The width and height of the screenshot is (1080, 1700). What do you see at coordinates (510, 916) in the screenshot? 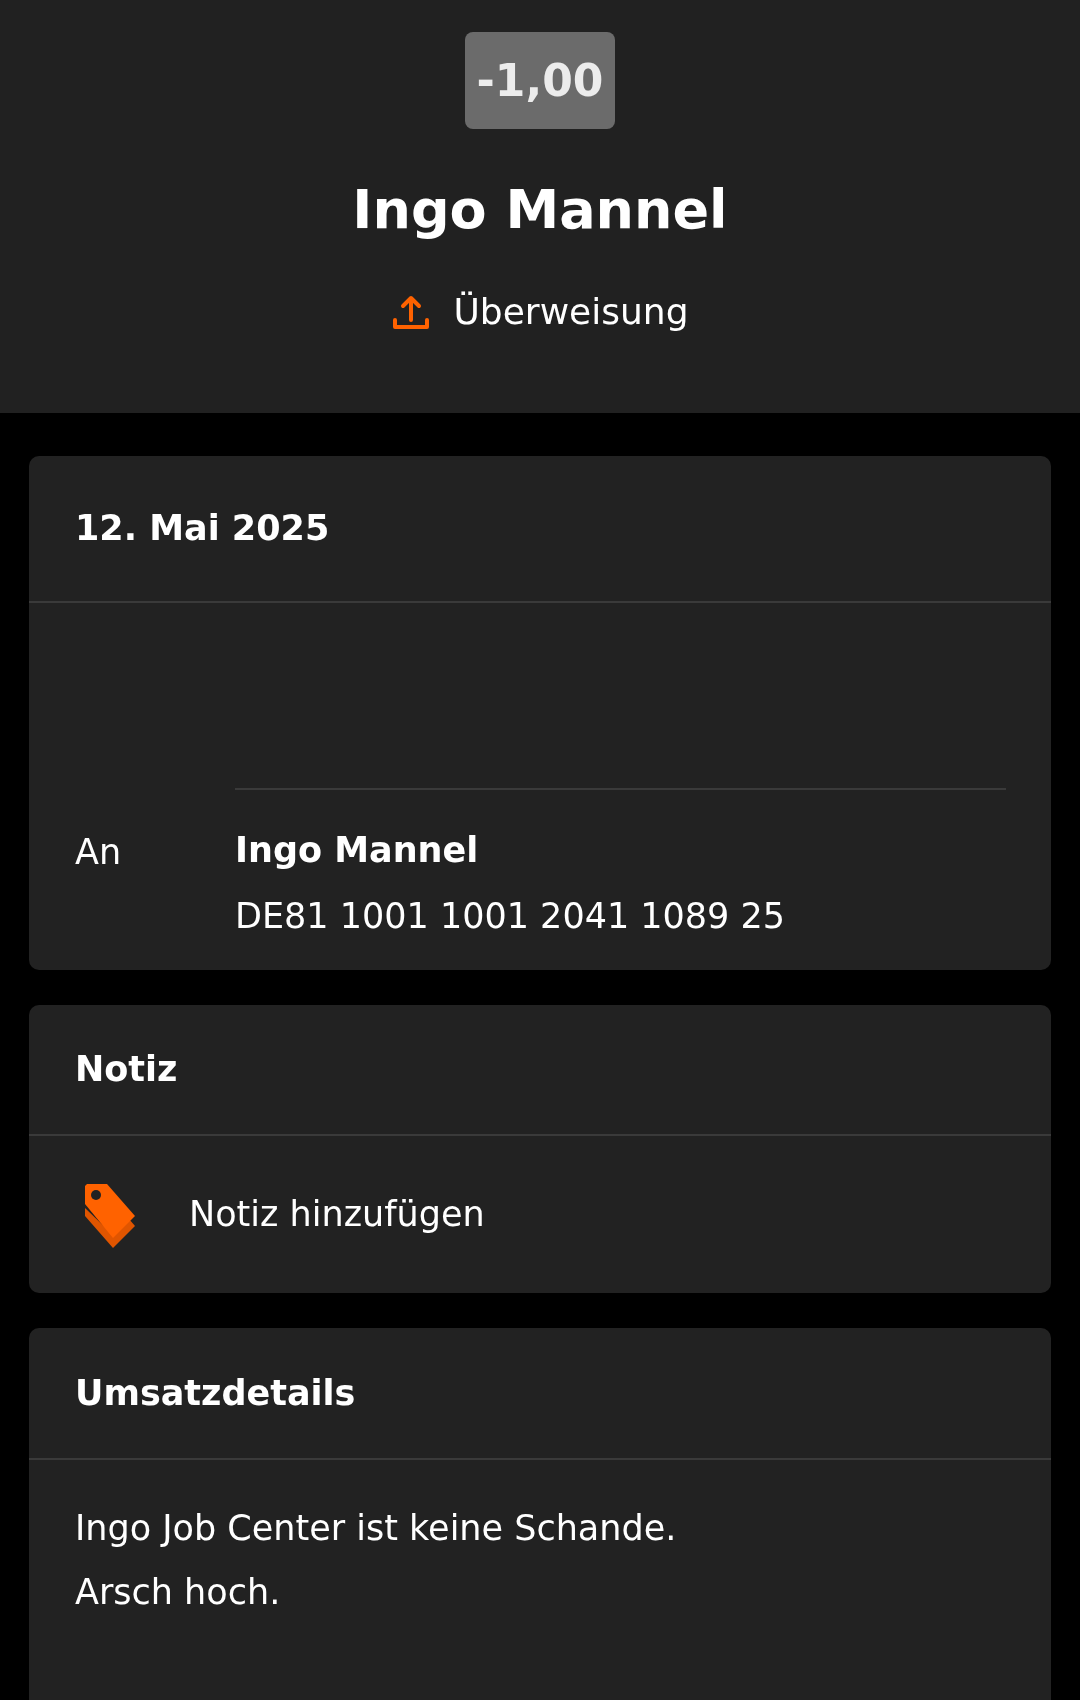
I see `iban-text: DE81 1001 1001 2041 1089 25` at bounding box center [510, 916].